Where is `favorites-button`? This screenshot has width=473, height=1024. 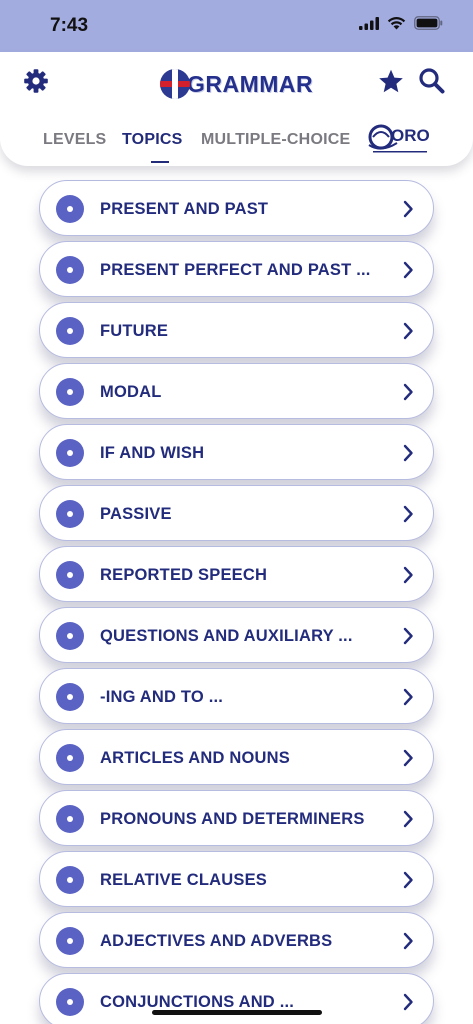
favorites-button is located at coordinates (391, 84).